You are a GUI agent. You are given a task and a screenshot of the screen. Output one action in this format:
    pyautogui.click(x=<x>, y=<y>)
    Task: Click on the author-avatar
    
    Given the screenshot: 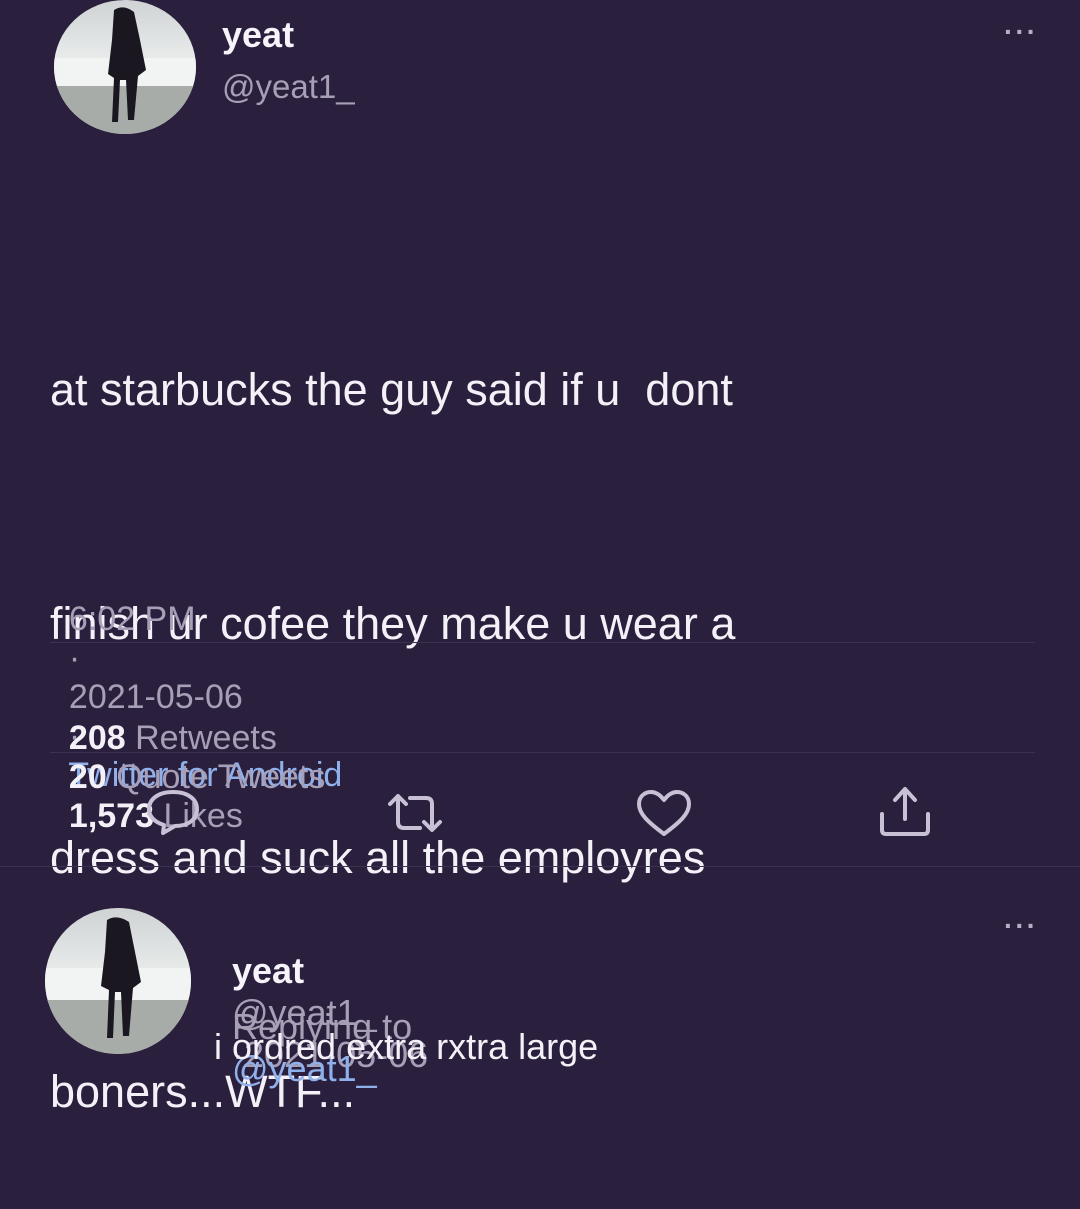 What is the action you would take?
    pyautogui.click(x=125, y=67)
    